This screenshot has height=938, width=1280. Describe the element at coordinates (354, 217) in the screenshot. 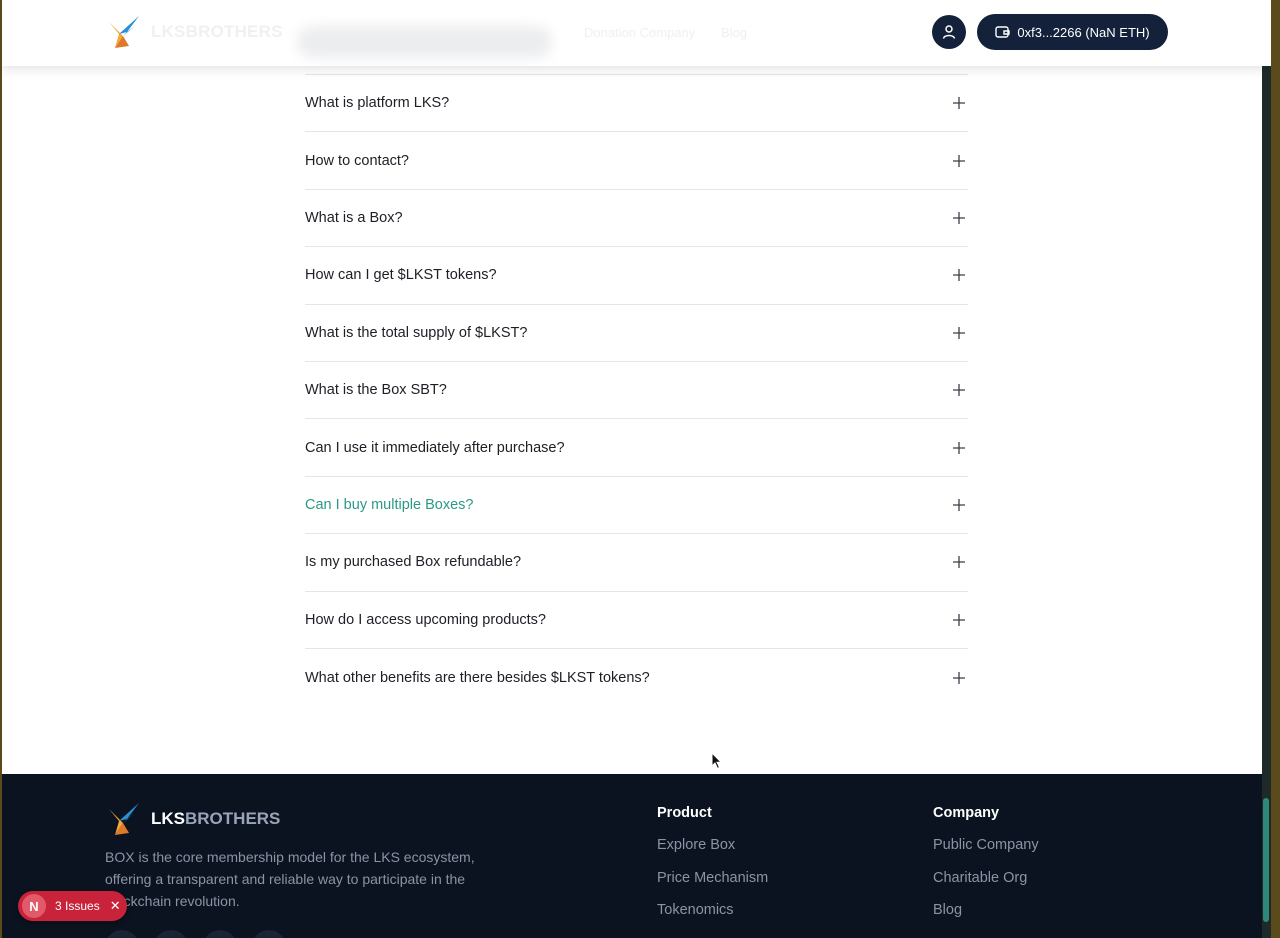

I see `faq-question: What is a Box?` at that location.